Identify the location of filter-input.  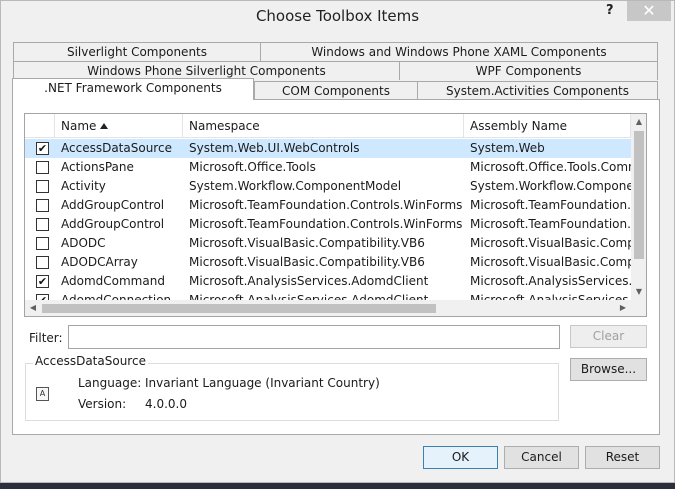
(314, 337).